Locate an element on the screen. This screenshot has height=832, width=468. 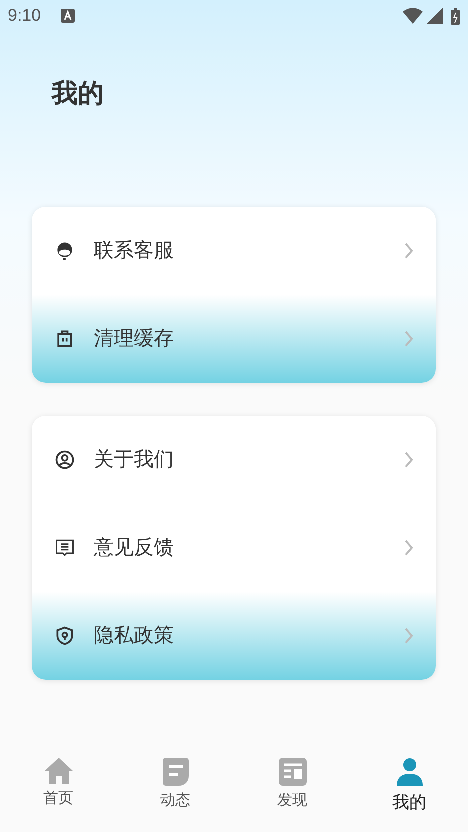
shield-icon is located at coordinates (65, 636).